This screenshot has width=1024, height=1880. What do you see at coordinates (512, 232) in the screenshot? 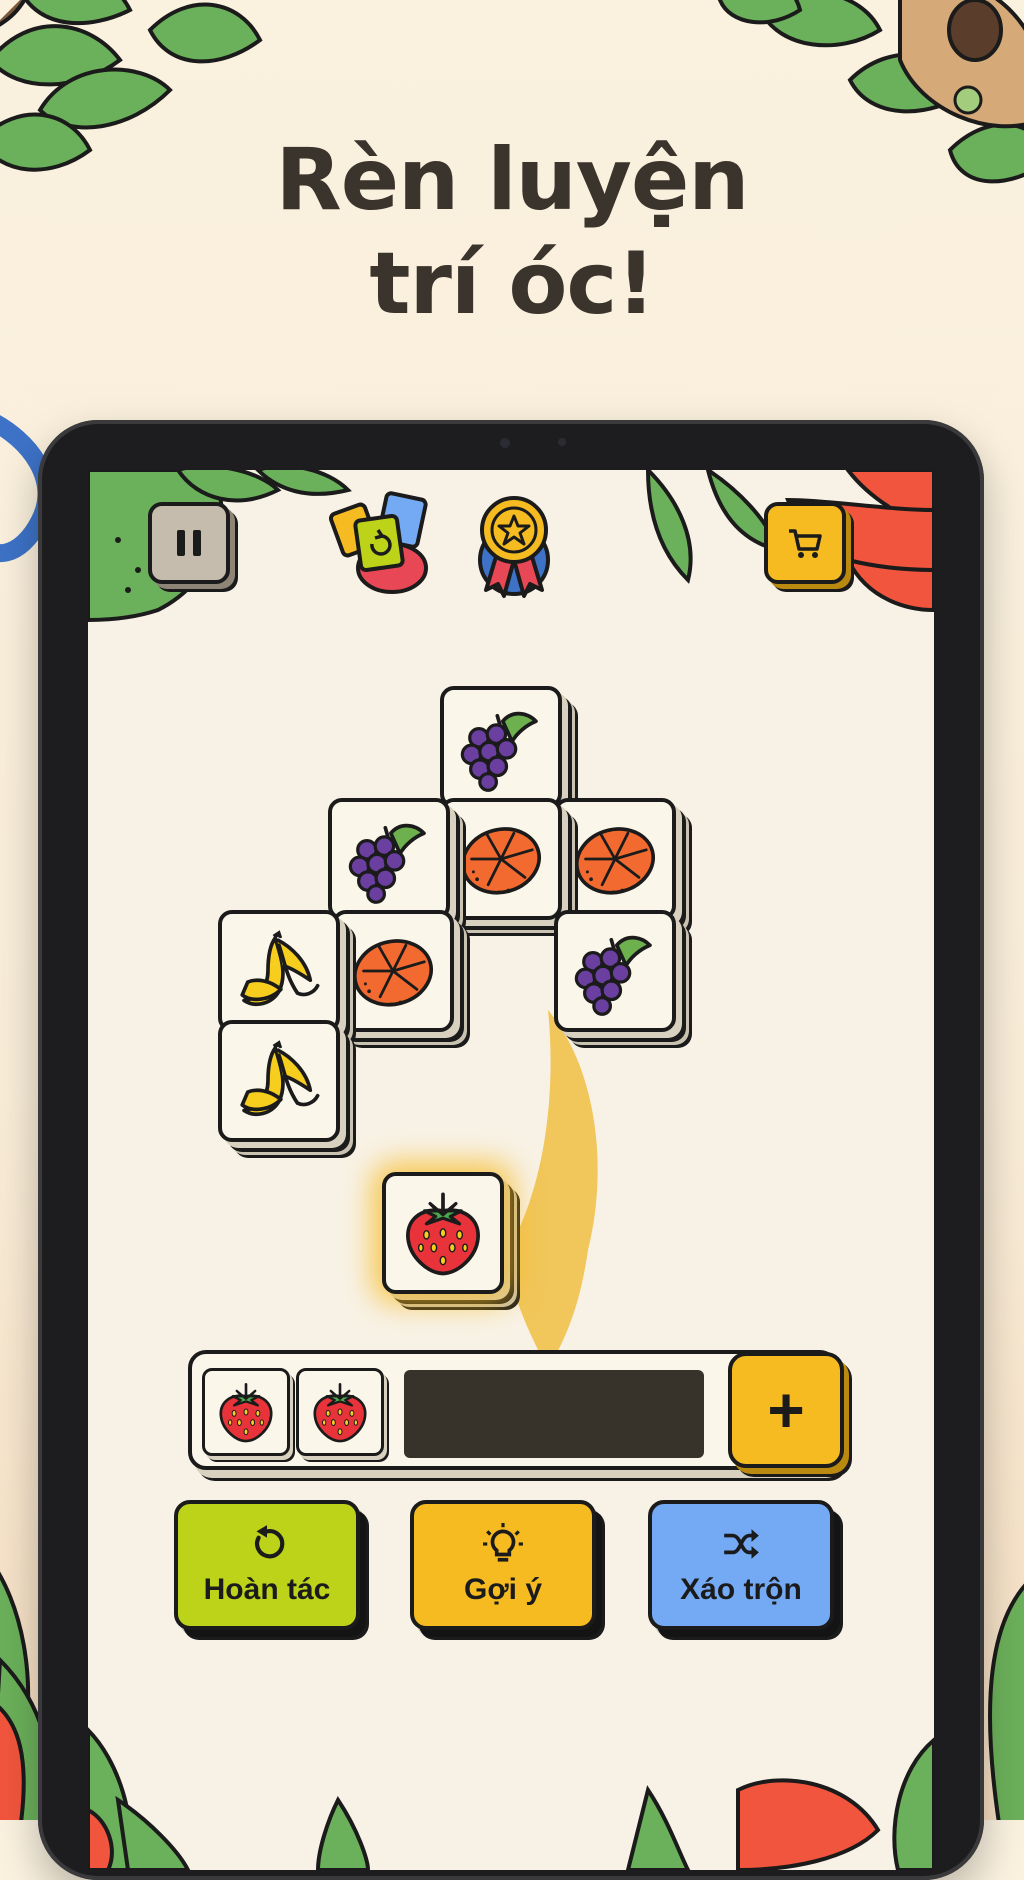
I see `headline: Rèn luyện trí óc!` at bounding box center [512, 232].